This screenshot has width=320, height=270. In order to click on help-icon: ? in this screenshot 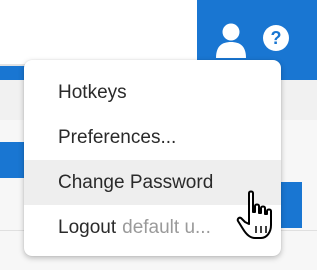, I will do `click(276, 38)`.